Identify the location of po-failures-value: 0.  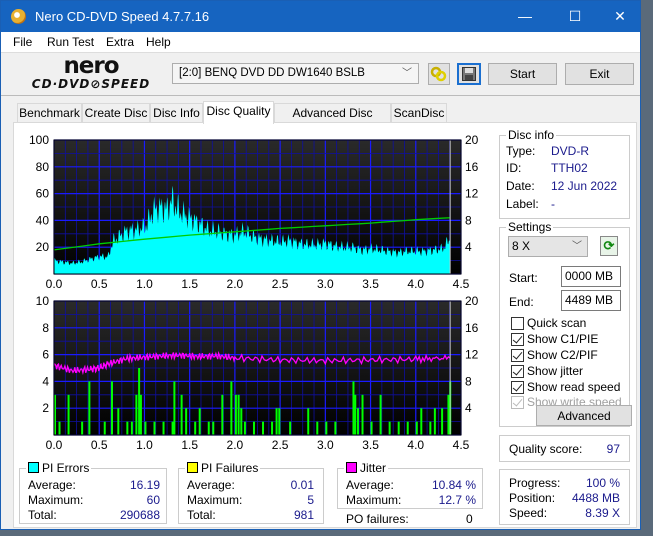
(469, 519).